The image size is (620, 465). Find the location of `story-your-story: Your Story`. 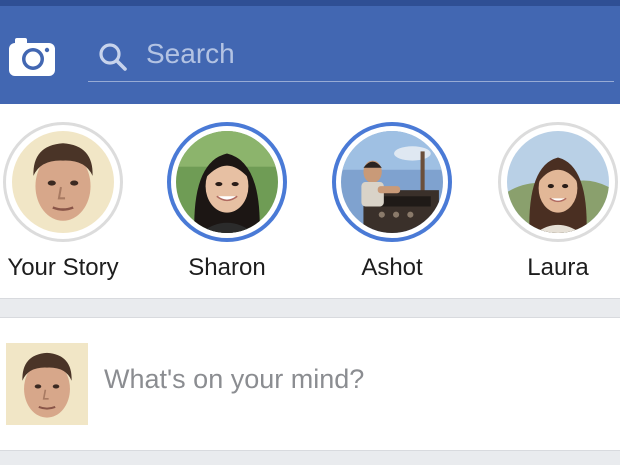

story-your-story: Your Story is located at coordinates (64, 210).